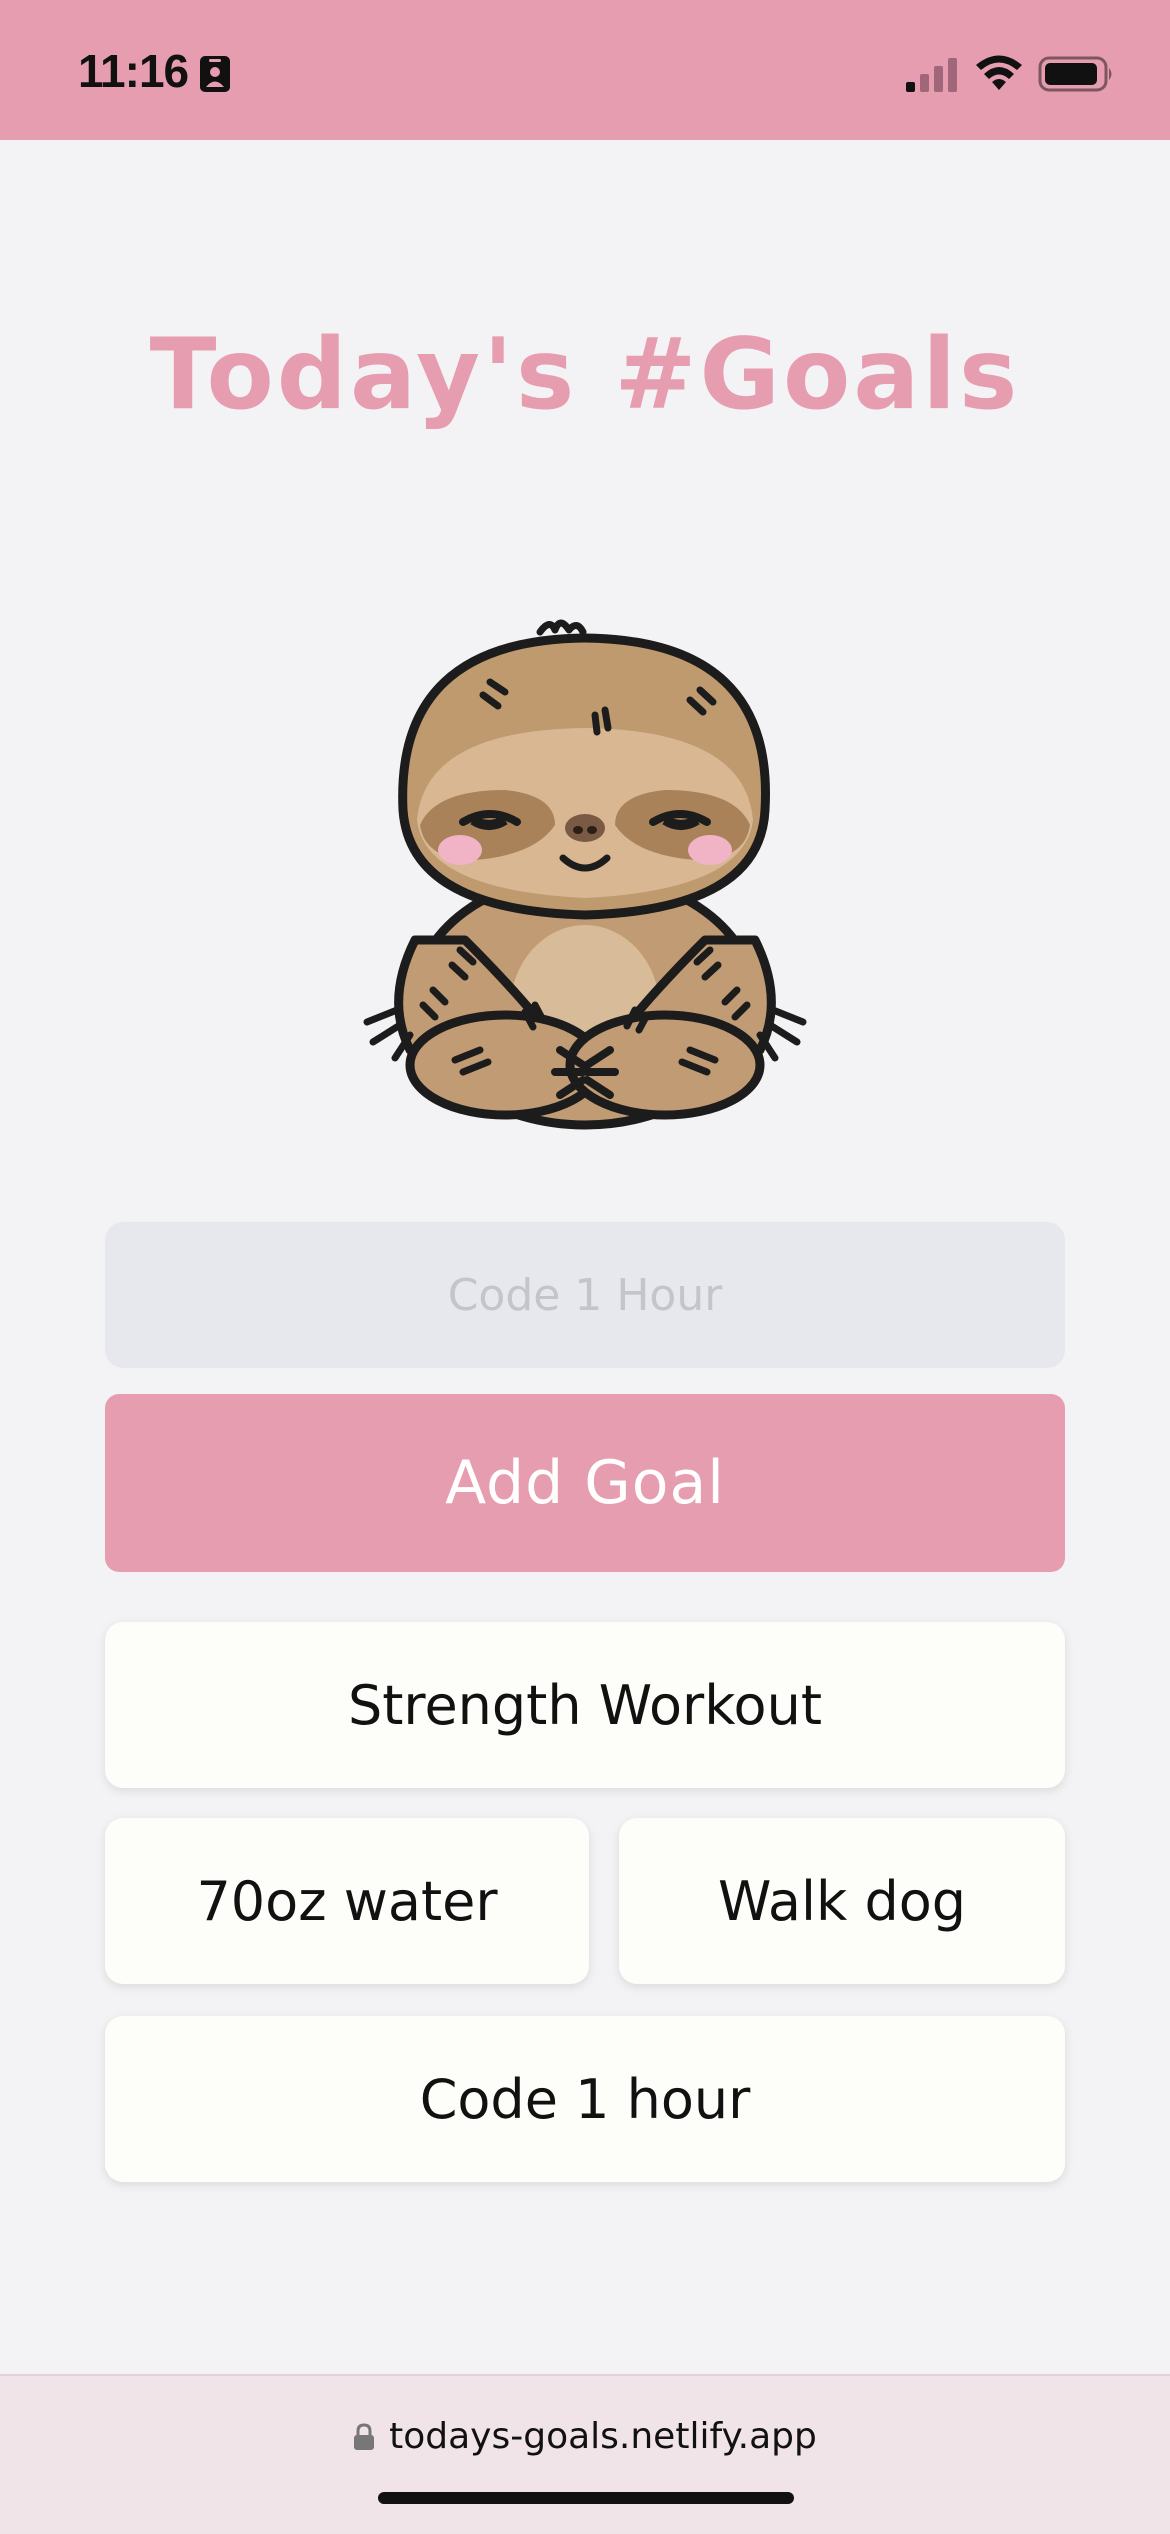 The height and width of the screenshot is (2534, 1170). Describe the element at coordinates (585, 1483) in the screenshot. I see `add-goal-button: Add Goal` at that location.